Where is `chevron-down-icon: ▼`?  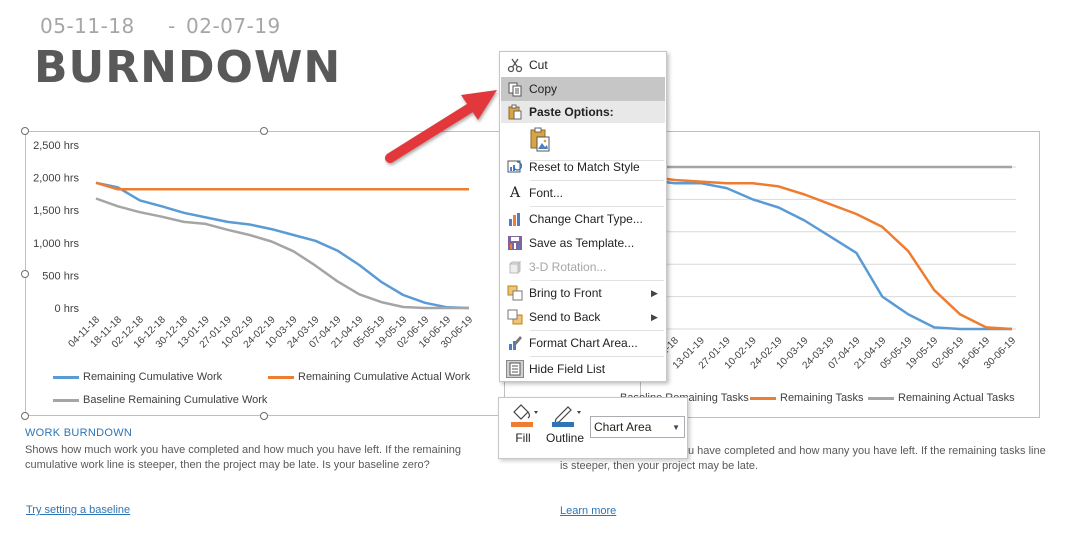
chevron-down-icon: ▼ is located at coordinates (676, 427).